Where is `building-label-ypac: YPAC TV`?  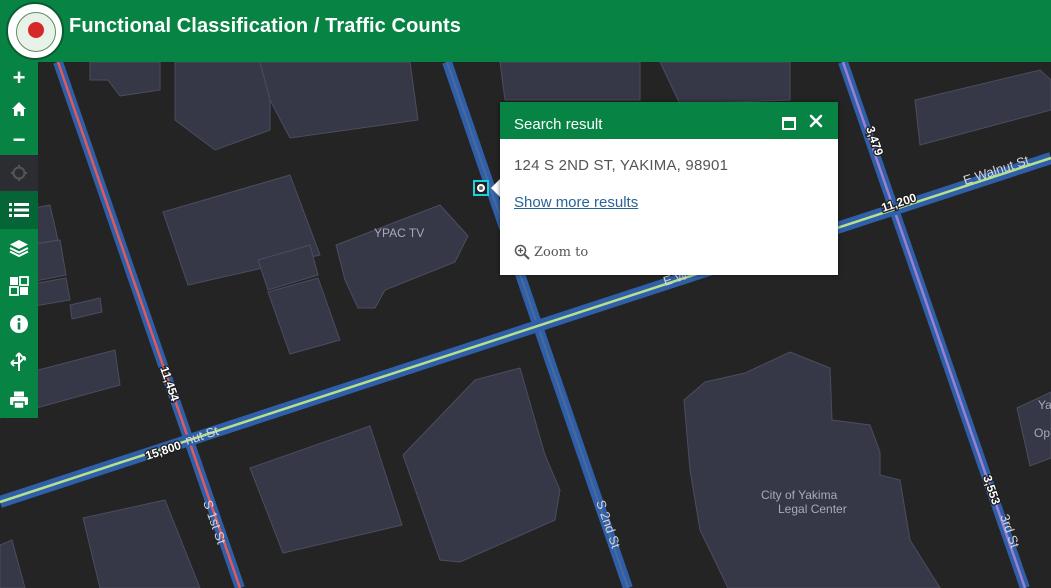 building-label-ypac: YPAC TV is located at coordinates (399, 233).